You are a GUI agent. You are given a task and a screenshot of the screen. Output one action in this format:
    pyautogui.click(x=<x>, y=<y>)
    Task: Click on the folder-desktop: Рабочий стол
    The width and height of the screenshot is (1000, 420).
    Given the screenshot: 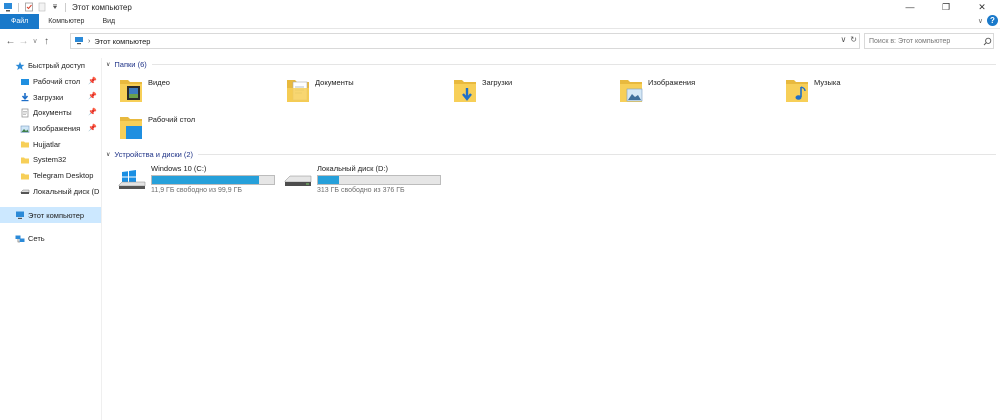 What is the action you would take?
    pyautogui.click(x=198, y=130)
    